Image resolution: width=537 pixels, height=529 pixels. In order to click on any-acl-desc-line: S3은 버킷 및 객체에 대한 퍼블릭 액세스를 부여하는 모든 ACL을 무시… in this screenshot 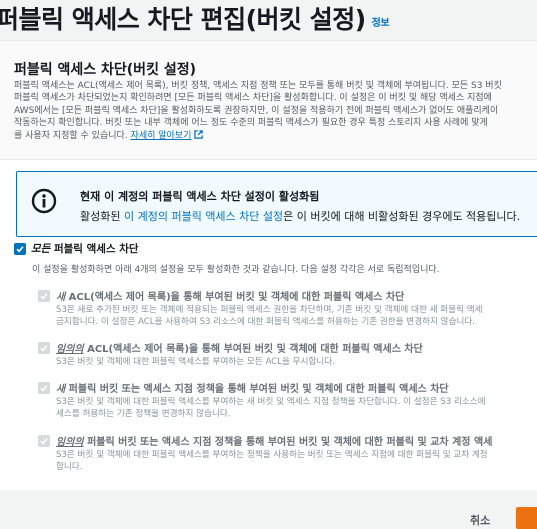, I will do `click(195, 362)`.